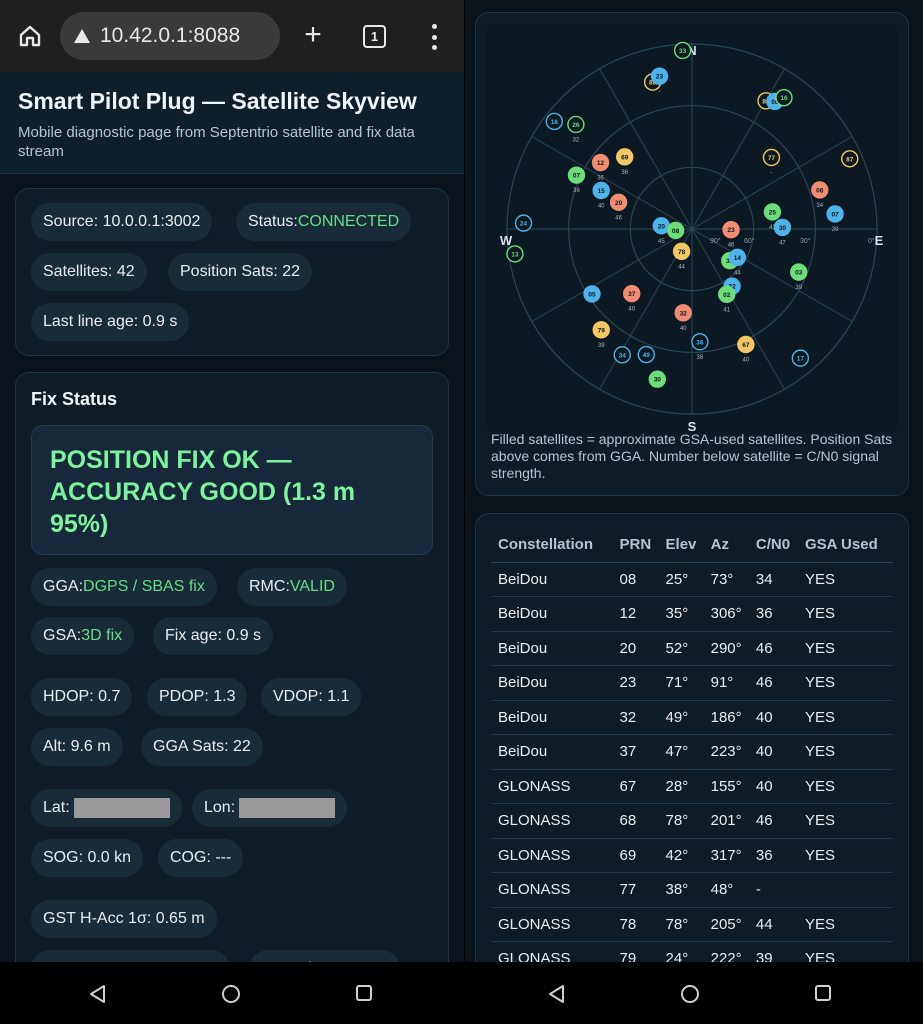 The height and width of the screenshot is (1024, 923). What do you see at coordinates (374, 36) in the screenshot?
I see `tab-switcher-button: 1` at bounding box center [374, 36].